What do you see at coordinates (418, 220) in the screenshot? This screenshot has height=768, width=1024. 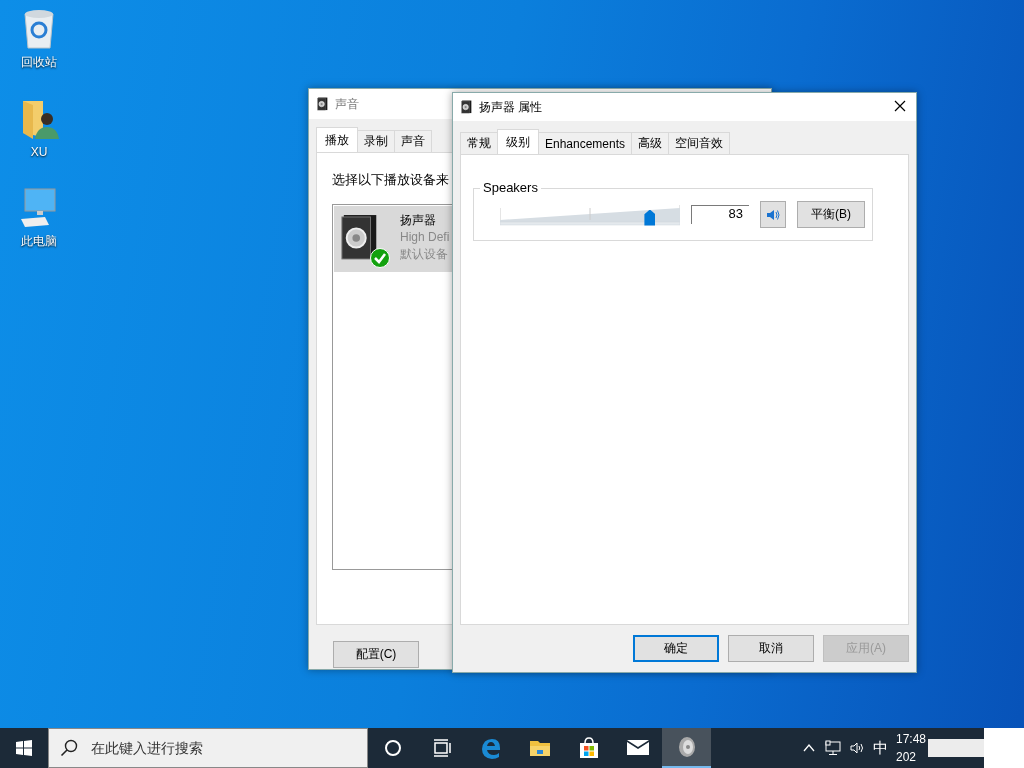 I see `device-name: 扬声器` at bounding box center [418, 220].